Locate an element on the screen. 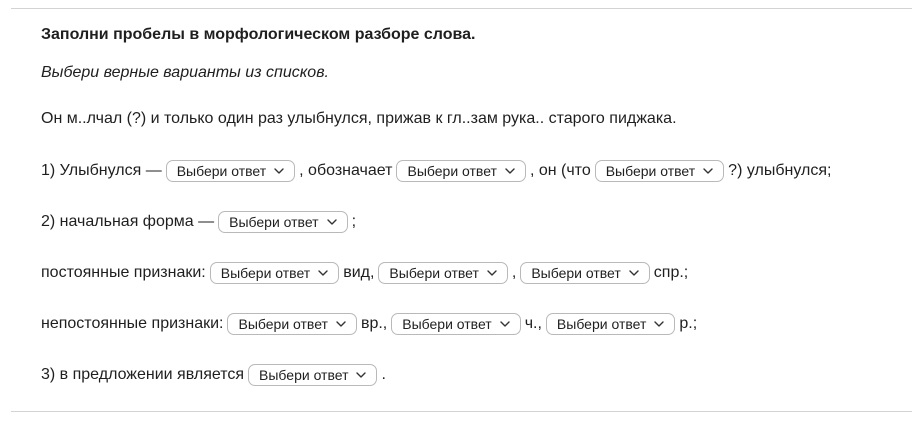 The height and width of the screenshot is (429, 912). row-3-mid2: , is located at coordinates (514, 272).